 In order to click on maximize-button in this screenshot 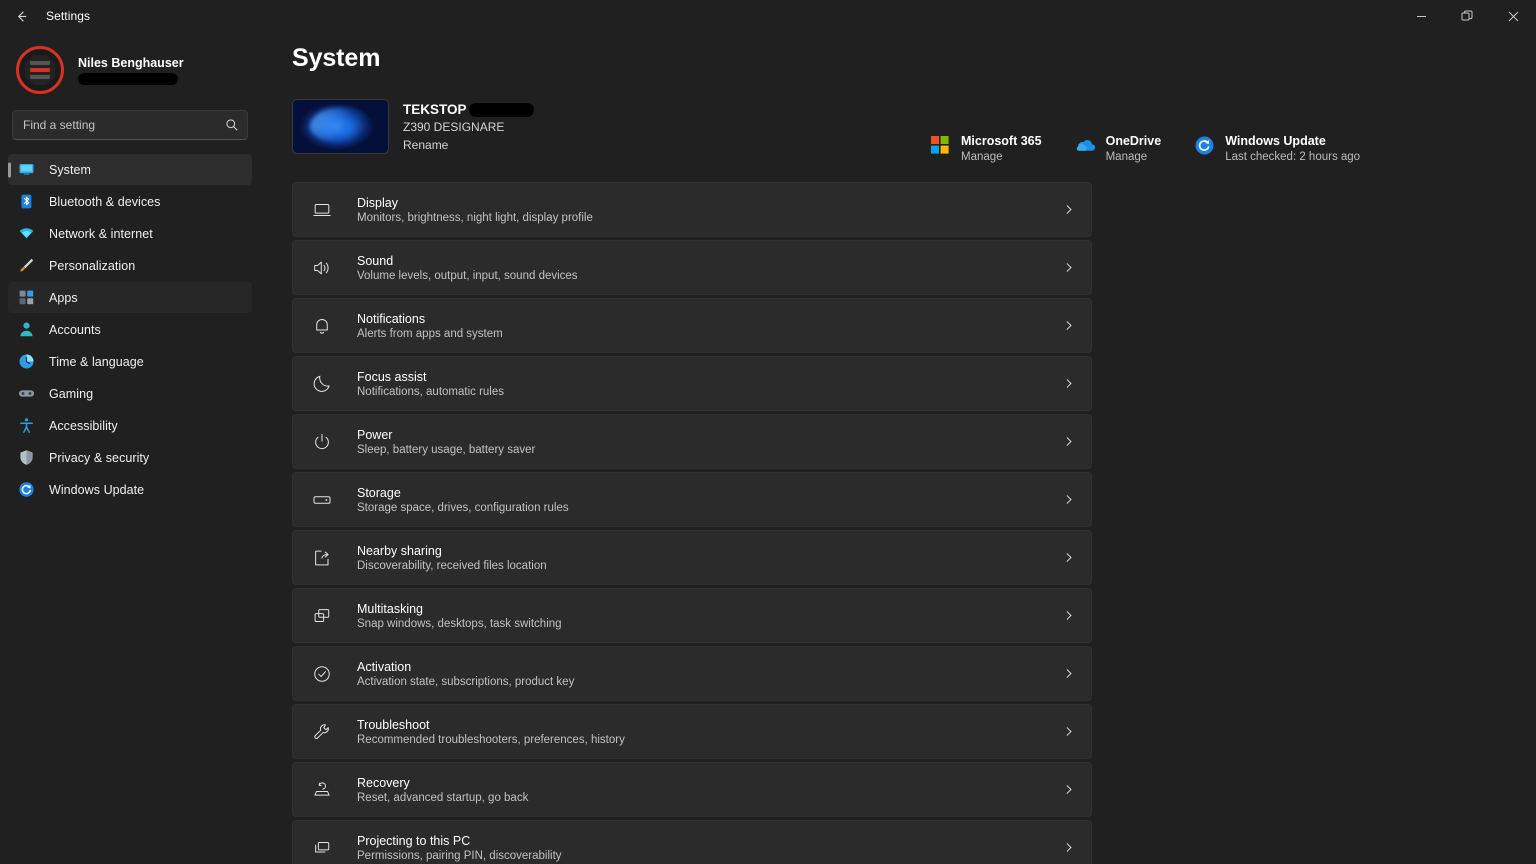, I will do `click(1467, 16)`.